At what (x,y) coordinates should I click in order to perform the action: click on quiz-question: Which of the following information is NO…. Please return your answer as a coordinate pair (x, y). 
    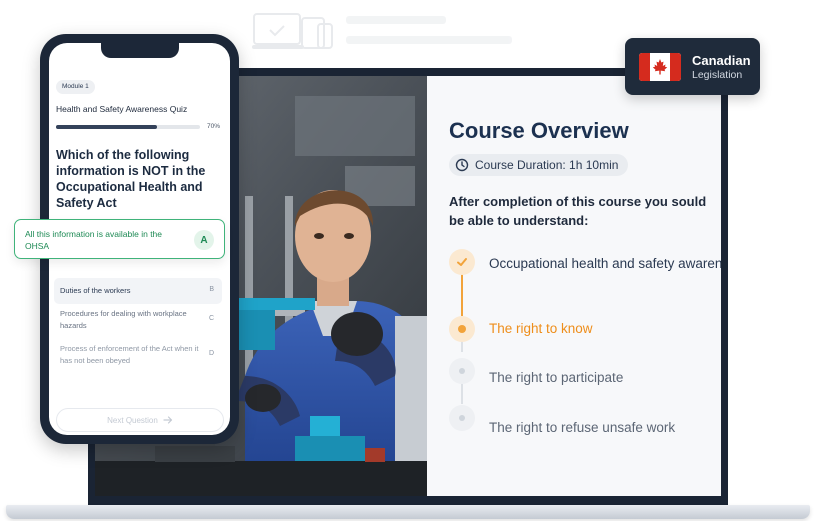
    Looking at the image, I should click on (131, 179).